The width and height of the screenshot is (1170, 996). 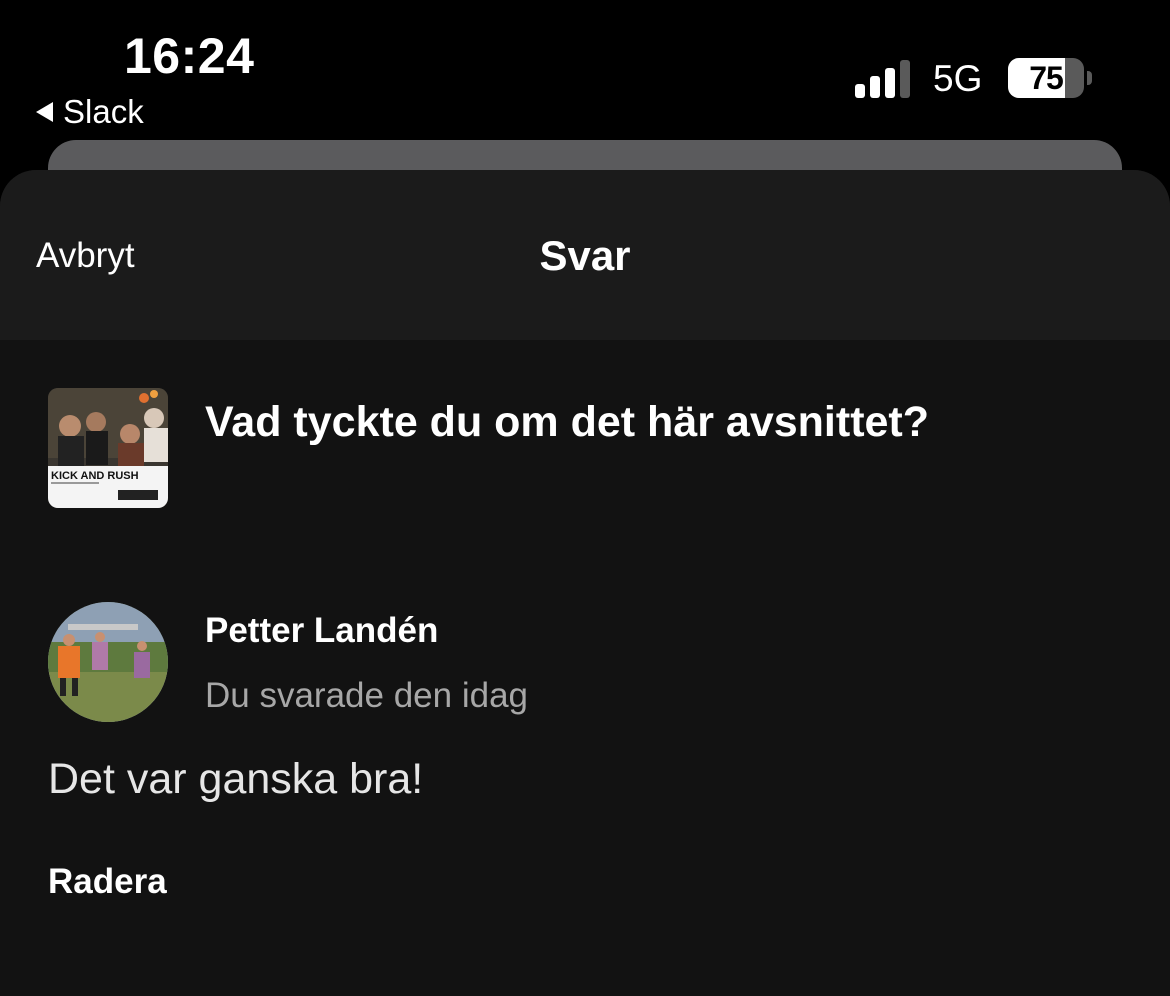 I want to click on avatar, so click(x=108, y=662).